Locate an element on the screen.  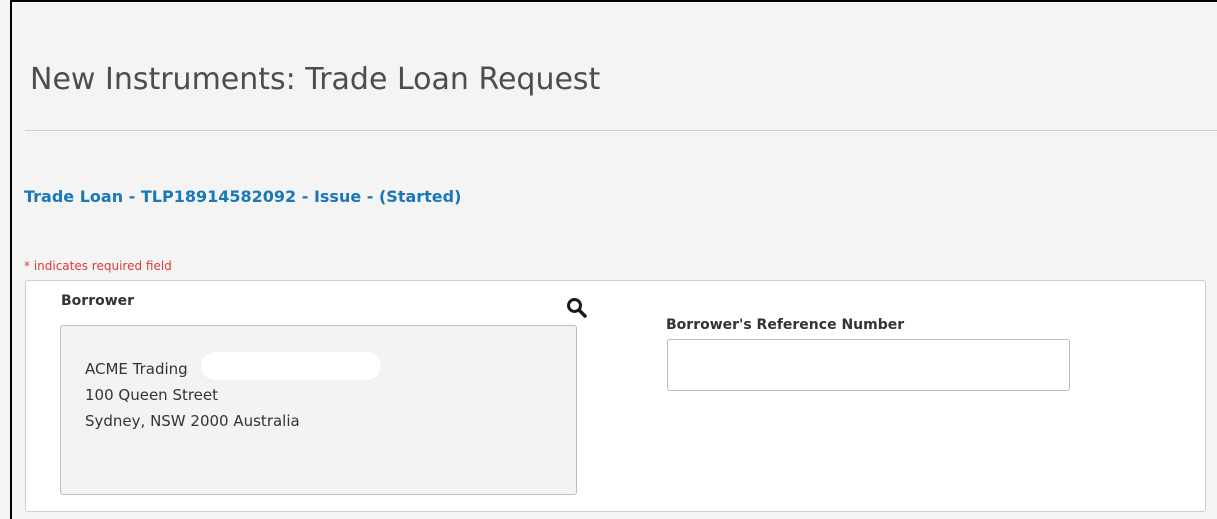
address-line-name: ACME Trading is located at coordinates (136, 369).